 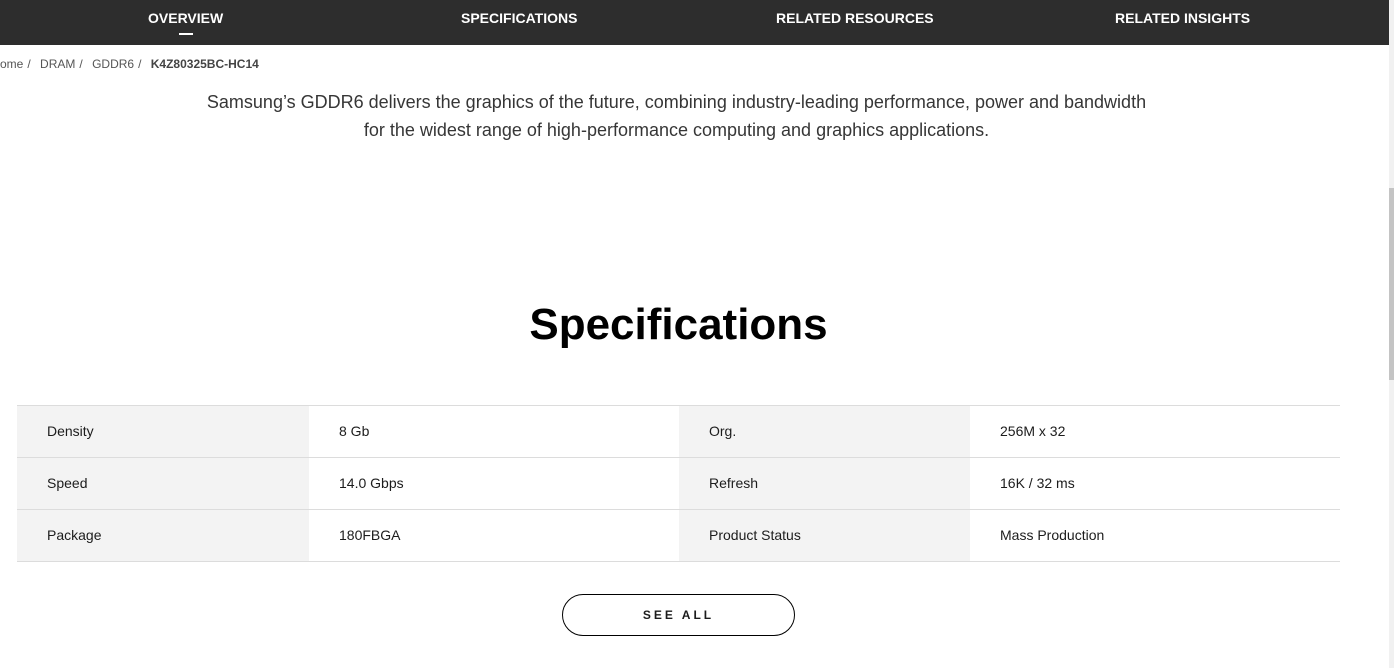 What do you see at coordinates (824, 535) in the screenshot?
I see `spec-label-product-status: Product Status` at bounding box center [824, 535].